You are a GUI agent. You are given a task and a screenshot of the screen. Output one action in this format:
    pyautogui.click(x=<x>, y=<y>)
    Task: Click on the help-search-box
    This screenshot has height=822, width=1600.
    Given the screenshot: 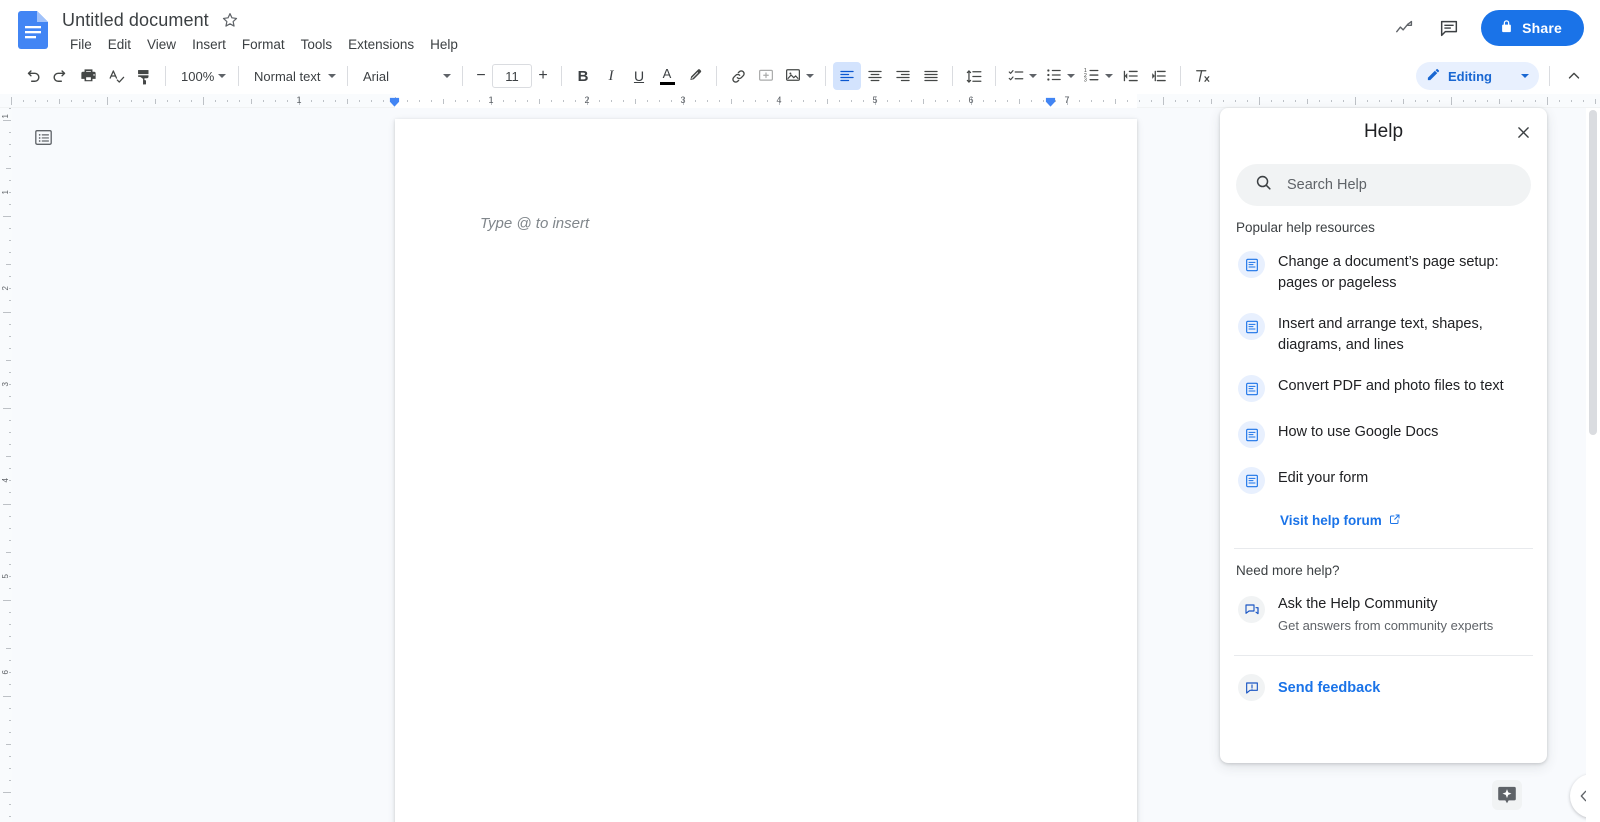 What is the action you would take?
    pyautogui.click(x=1383, y=185)
    